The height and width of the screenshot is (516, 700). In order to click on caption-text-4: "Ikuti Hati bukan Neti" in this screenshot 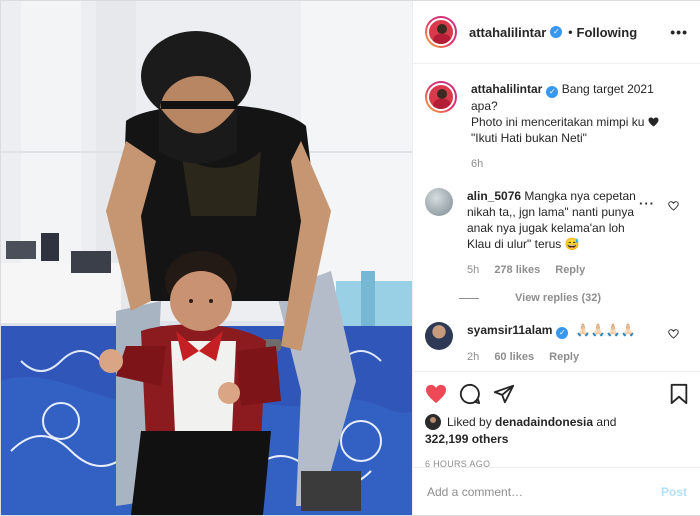, I will do `click(529, 138)`.